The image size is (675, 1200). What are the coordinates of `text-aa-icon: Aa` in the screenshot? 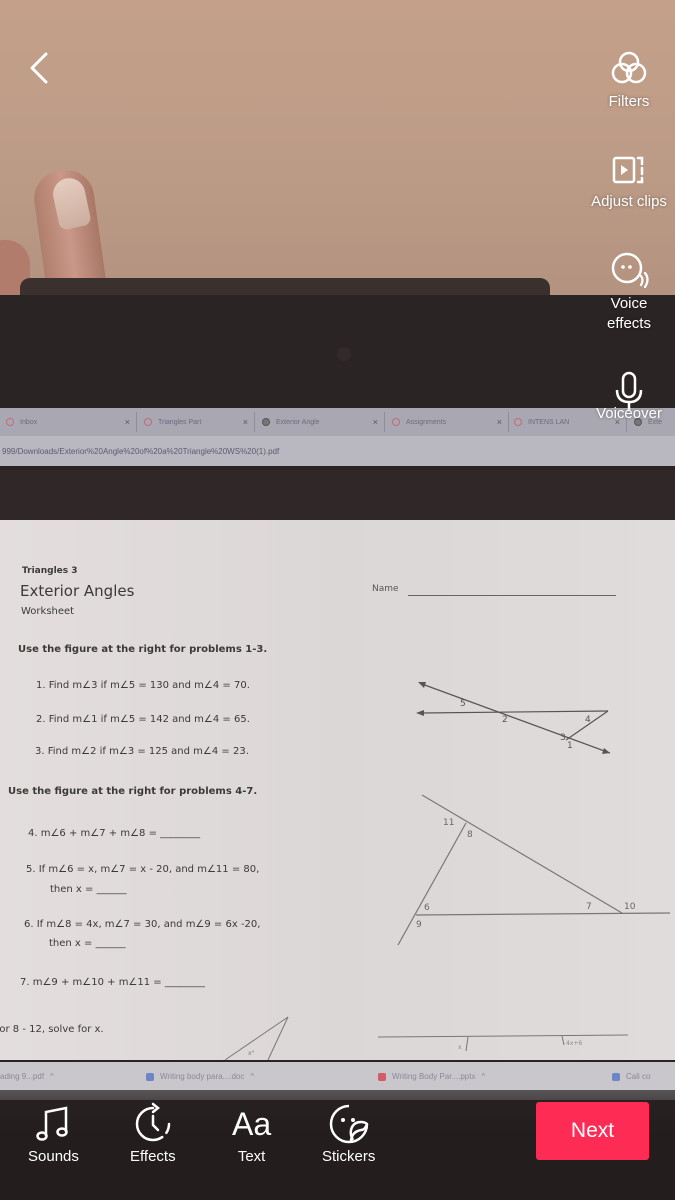 It's located at (252, 1123).